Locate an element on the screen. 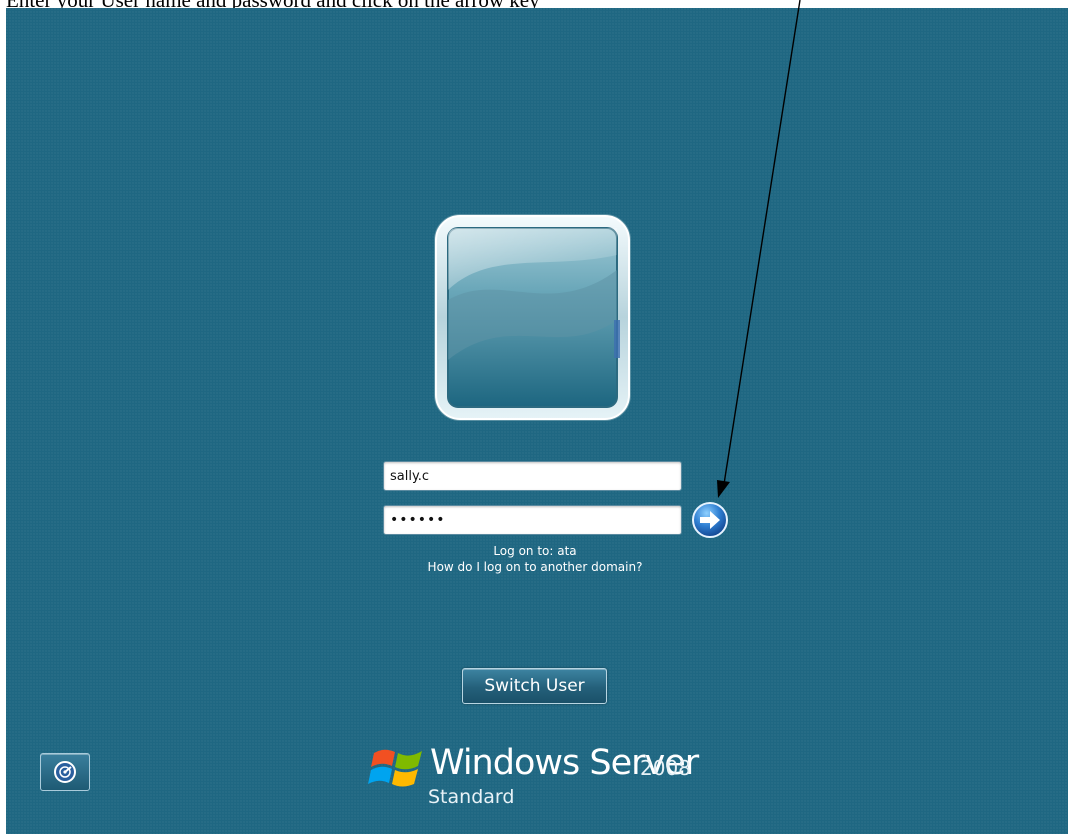  user-tile is located at coordinates (532, 317).